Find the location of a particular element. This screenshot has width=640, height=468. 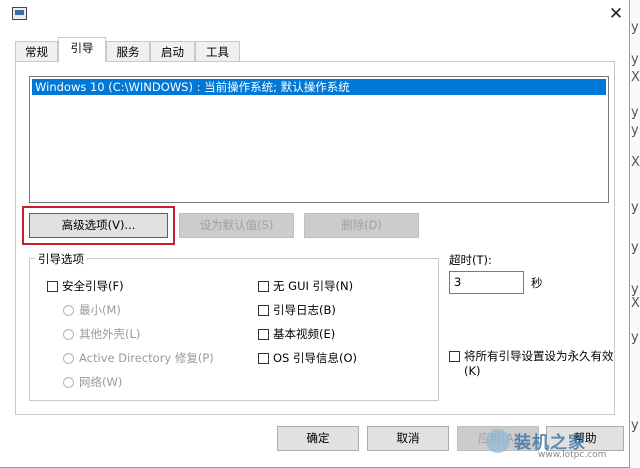

background-window-strip: y y X y y X y y y X y y is located at coordinates (635, 234).